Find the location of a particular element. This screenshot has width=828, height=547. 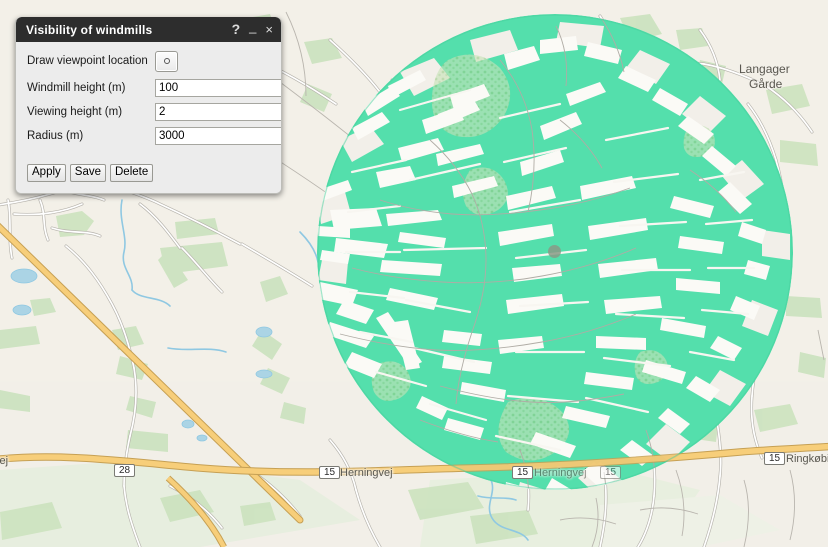

delete-button: Delete is located at coordinates (132, 173).